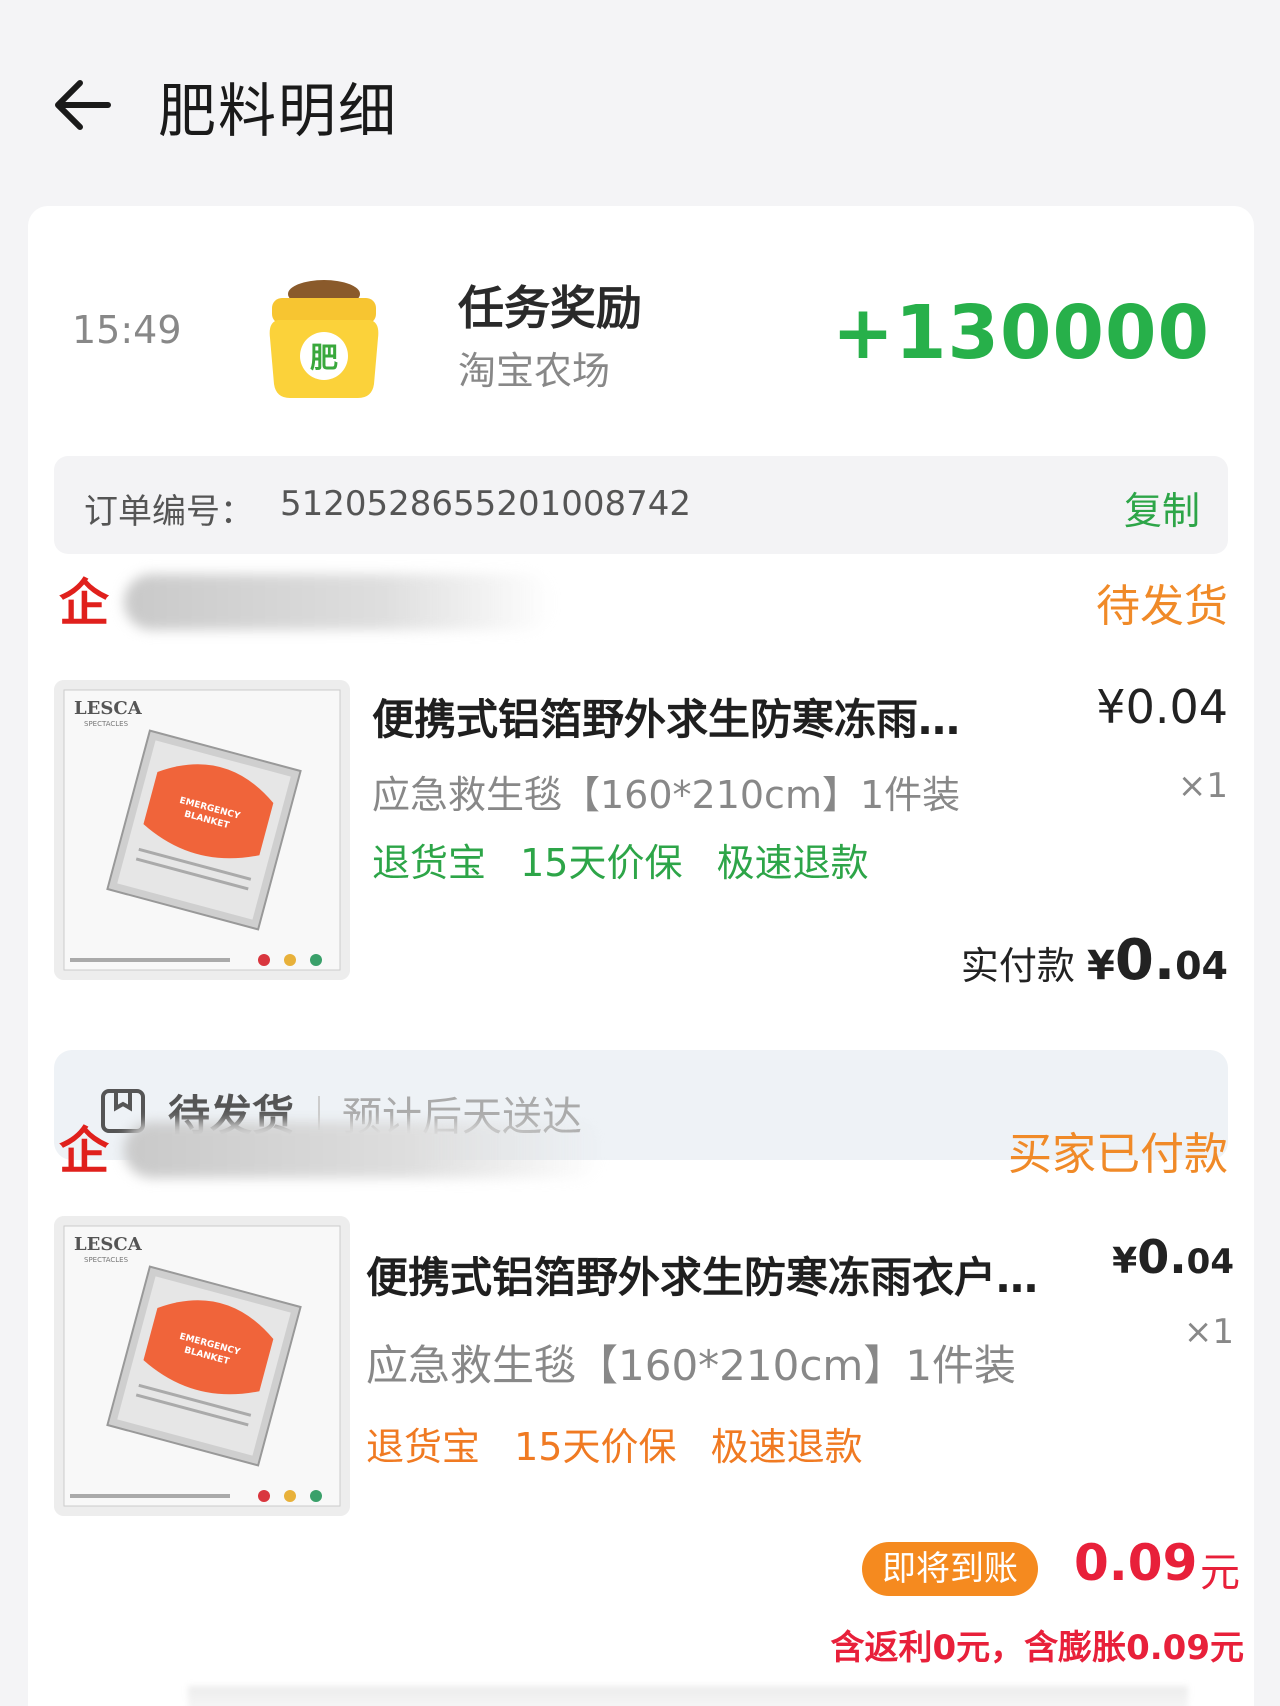  Describe the element at coordinates (688, 1696) in the screenshot. I see `bottom-fade` at that location.